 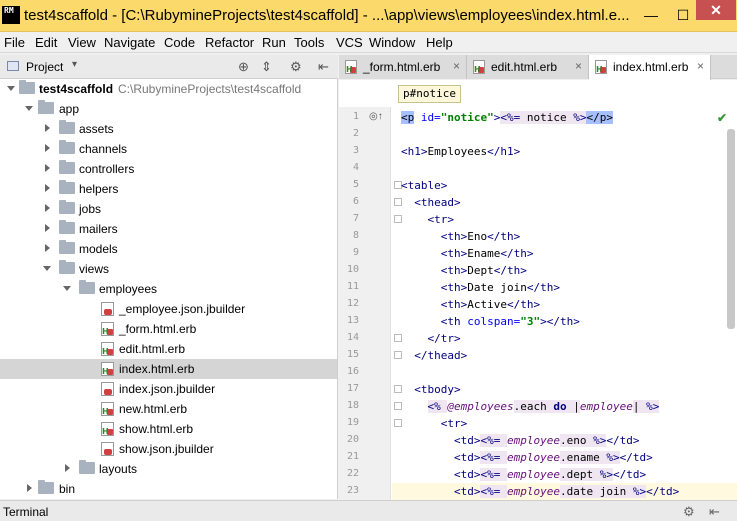 What do you see at coordinates (168, 209) in the screenshot?
I see `tree-item-jobs: jobs` at bounding box center [168, 209].